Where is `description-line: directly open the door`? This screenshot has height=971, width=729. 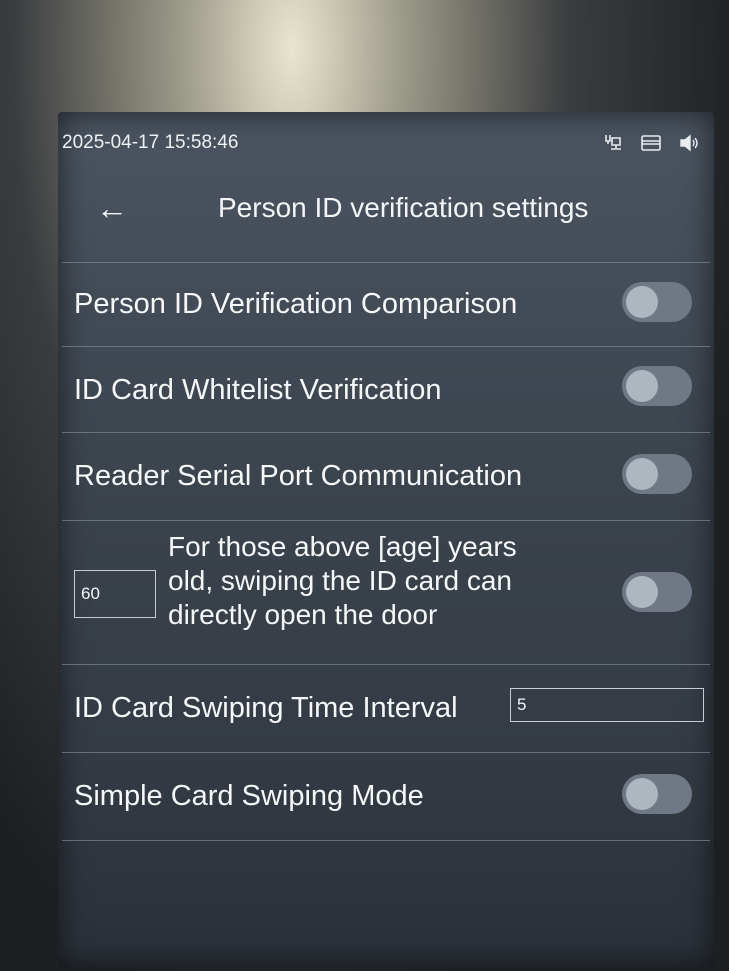 description-line: directly open the door is located at coordinates (303, 614).